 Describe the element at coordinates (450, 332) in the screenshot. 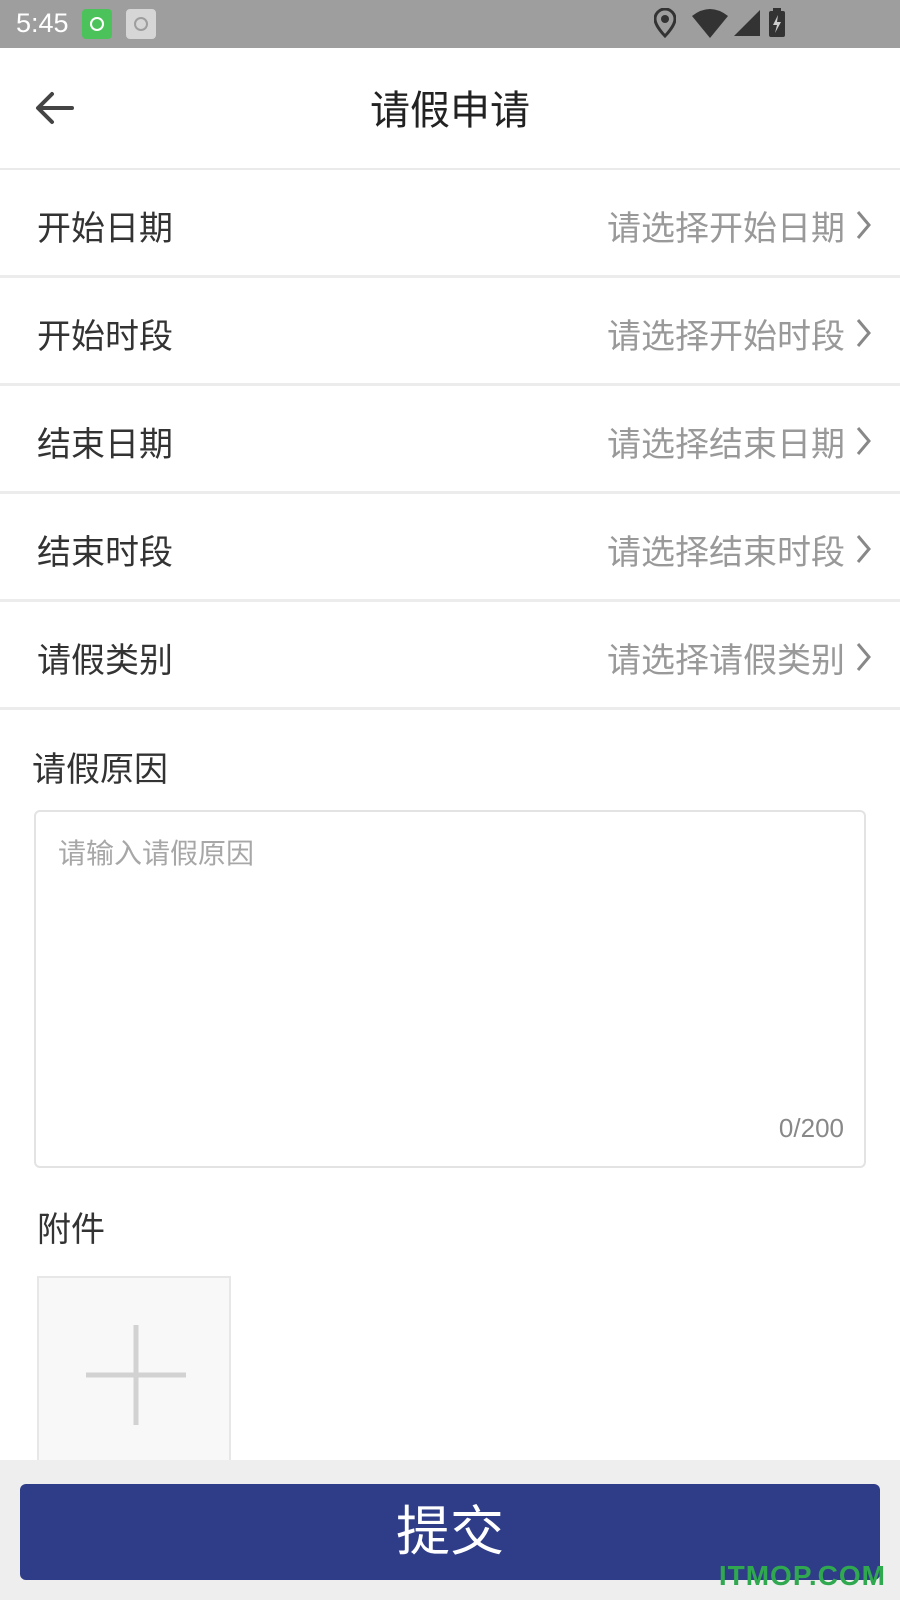

I see `start-period-row: 开始时段 请选择开始时段` at that location.